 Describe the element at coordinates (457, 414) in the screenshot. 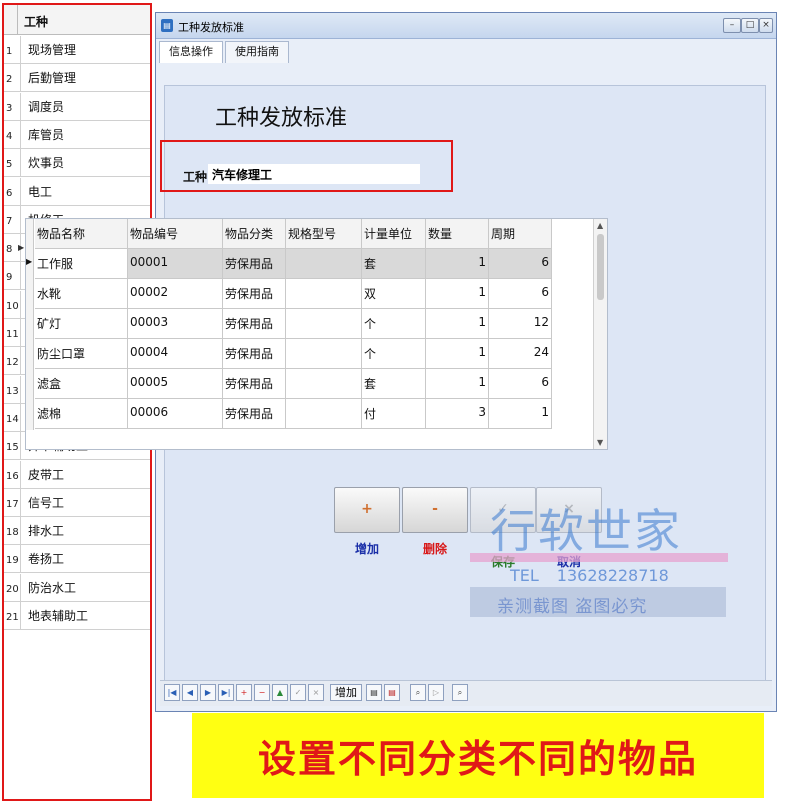

I see `grid-cell: 3` at that location.